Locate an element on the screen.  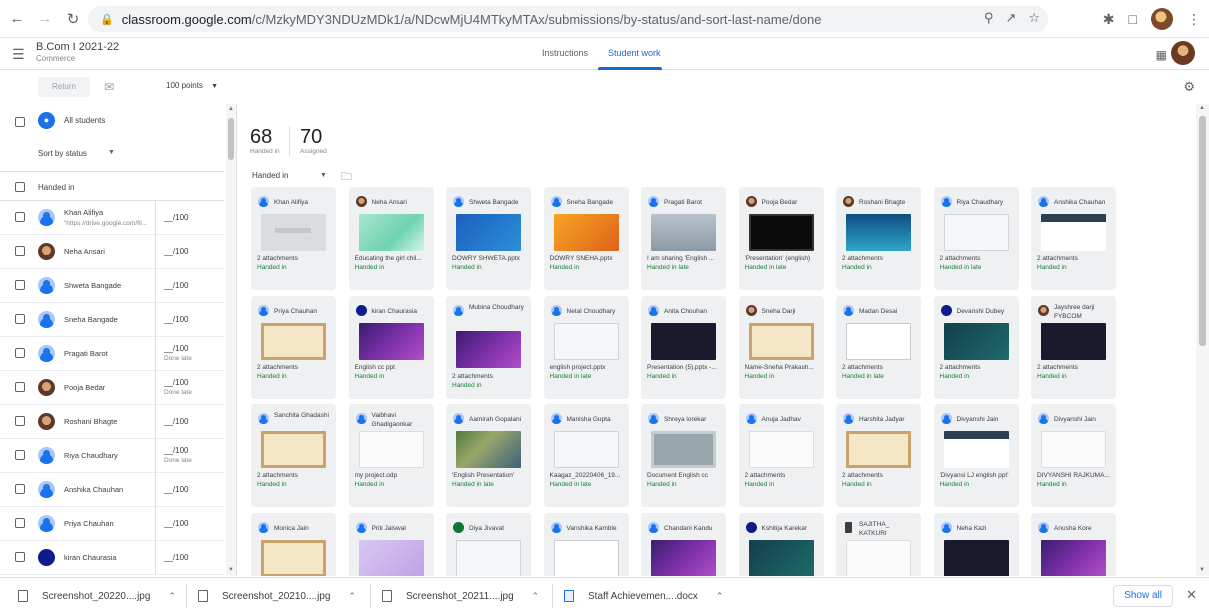
submission-card: Monica Jain is located at coordinates (293, 544).